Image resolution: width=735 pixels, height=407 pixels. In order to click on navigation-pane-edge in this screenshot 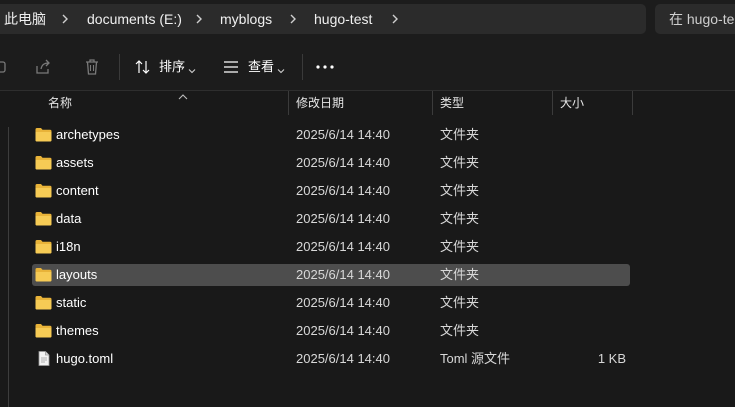, I will do `click(9, 249)`.